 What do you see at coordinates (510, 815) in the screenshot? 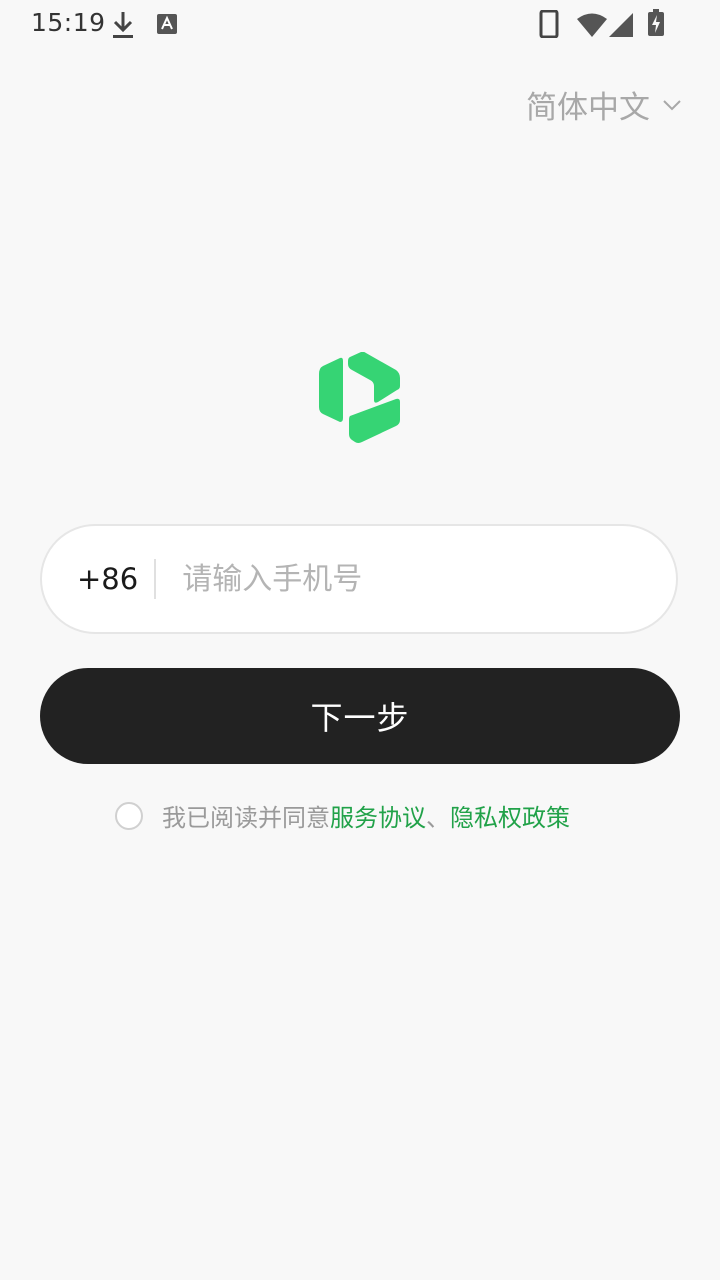
I see `privacy-link: 隐私权政策` at bounding box center [510, 815].